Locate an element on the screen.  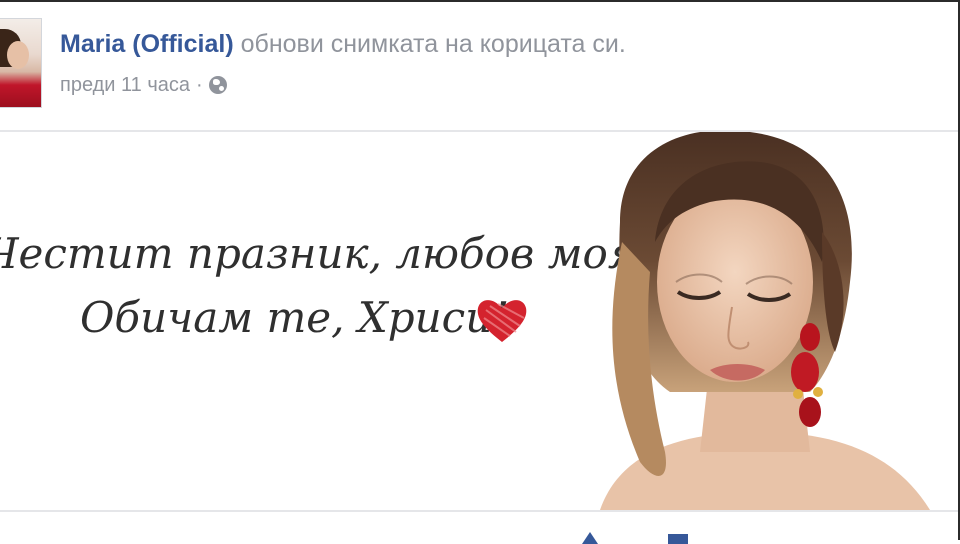
avatar-face is located at coordinates (18, 55).